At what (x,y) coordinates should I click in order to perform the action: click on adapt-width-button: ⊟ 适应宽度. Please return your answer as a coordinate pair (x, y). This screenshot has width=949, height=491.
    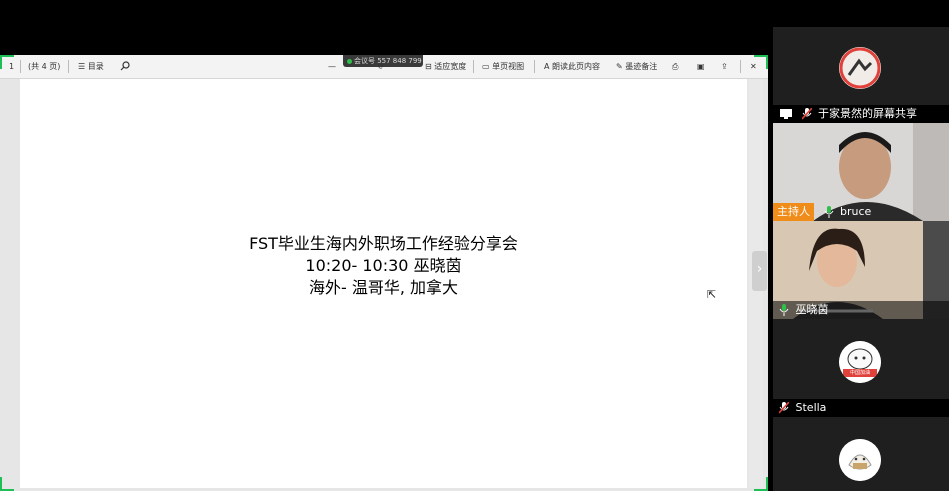
    Looking at the image, I should click on (445, 67).